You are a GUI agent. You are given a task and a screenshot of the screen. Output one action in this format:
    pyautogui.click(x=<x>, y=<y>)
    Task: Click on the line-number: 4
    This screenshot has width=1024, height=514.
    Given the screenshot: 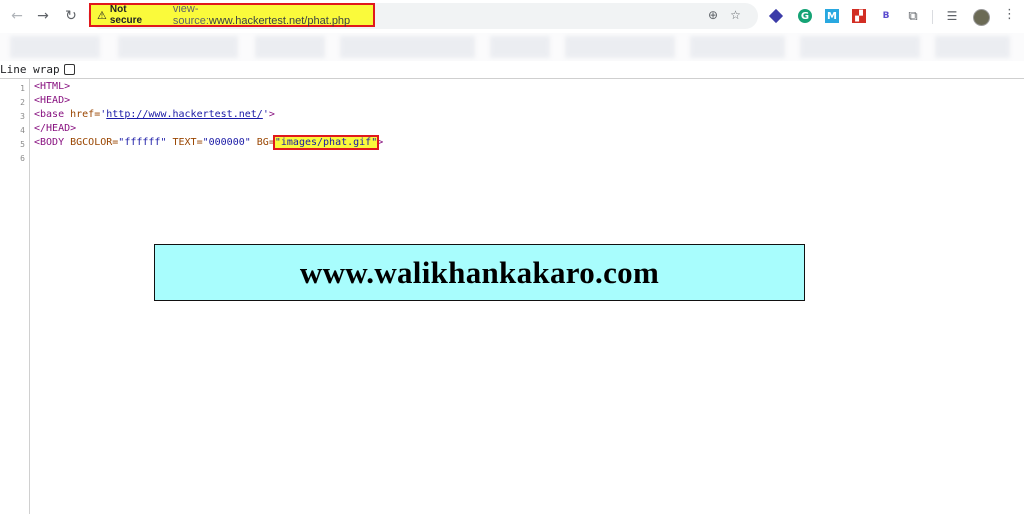 What is the action you would take?
    pyautogui.click(x=22, y=130)
    